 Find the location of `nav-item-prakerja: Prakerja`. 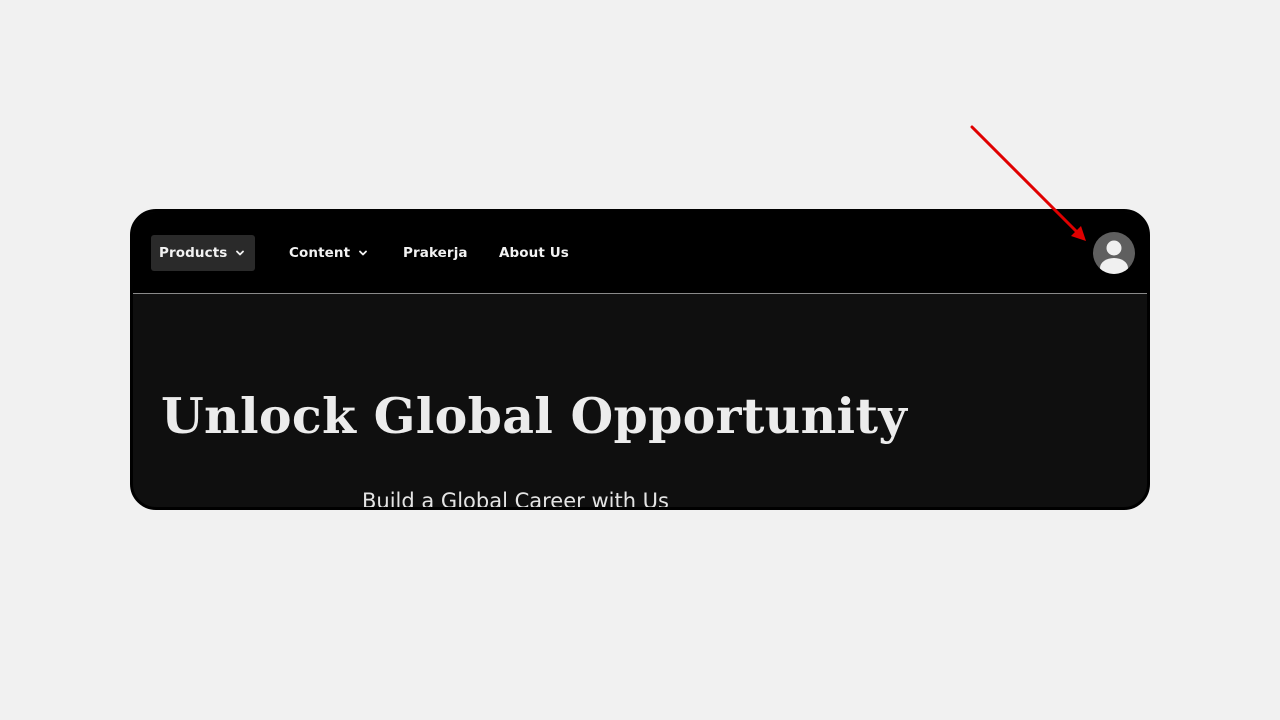

nav-item-prakerja: Prakerja is located at coordinates (435, 253).